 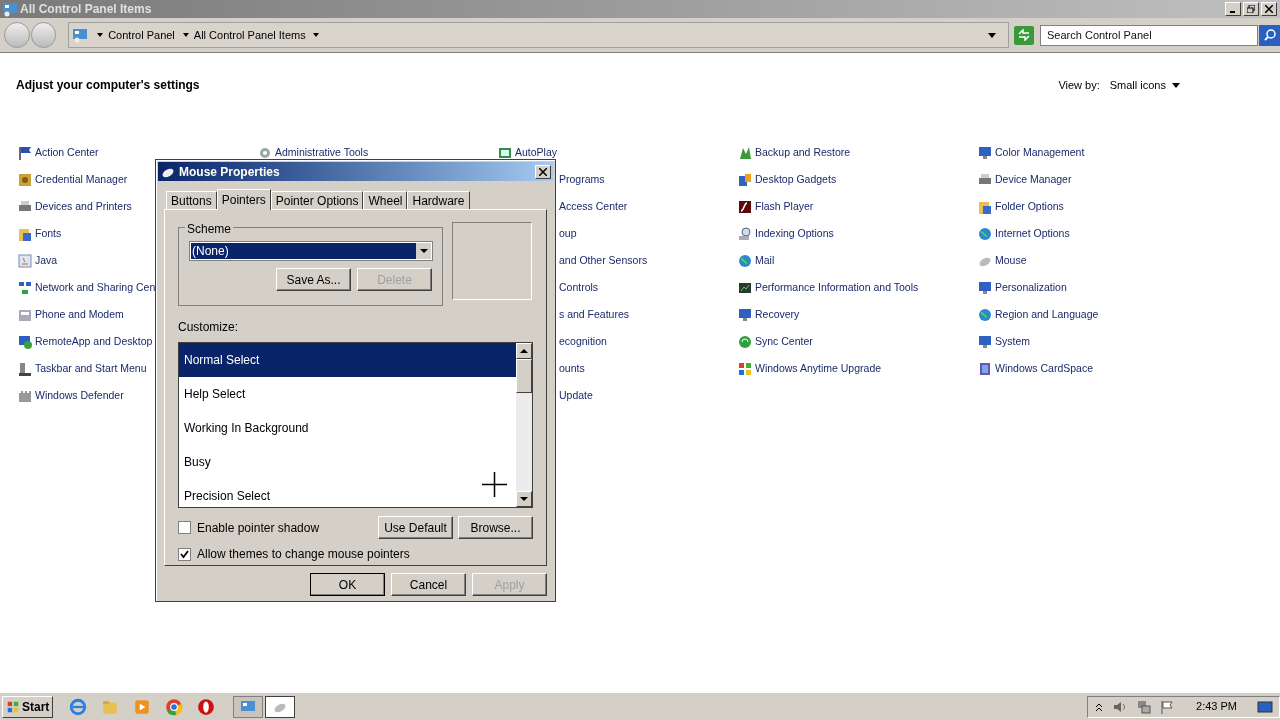 What do you see at coordinates (1040, 152) in the screenshot?
I see `applet-link: Color Management` at bounding box center [1040, 152].